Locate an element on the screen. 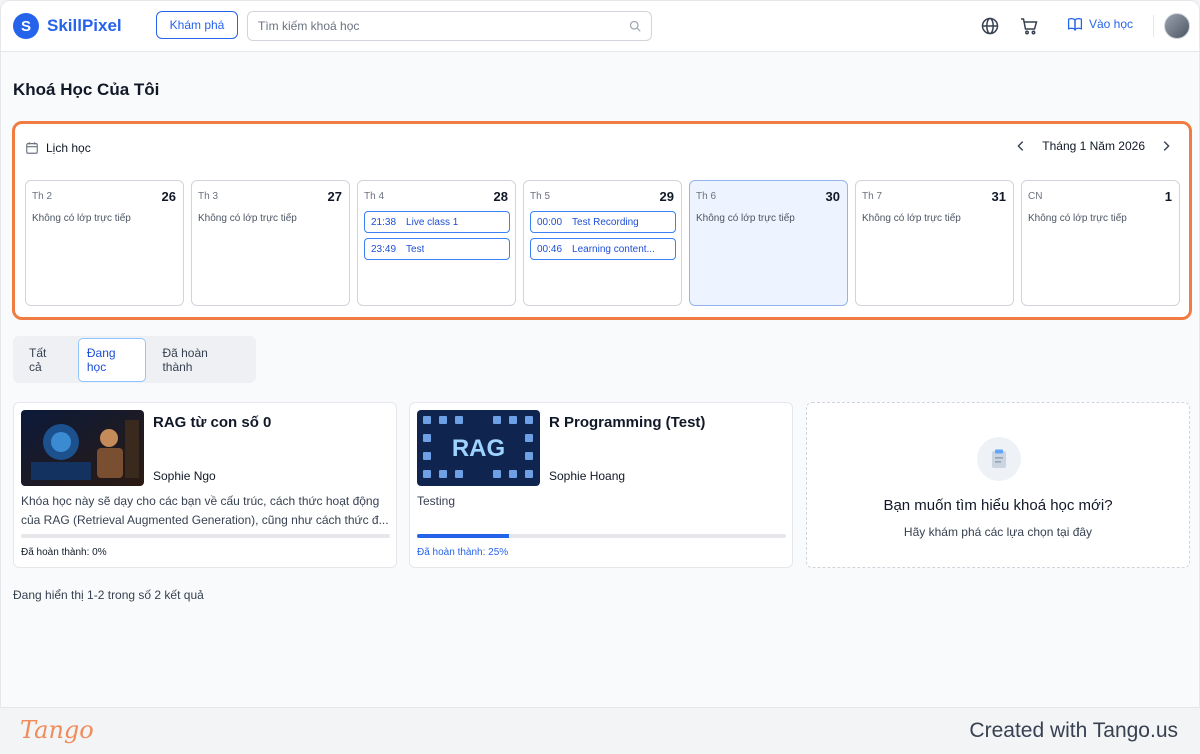 Image resolution: width=1200 pixels, height=754 pixels. day-cell-saturday: Th 7 31 Không có lớp trực tiếp is located at coordinates (934, 243).